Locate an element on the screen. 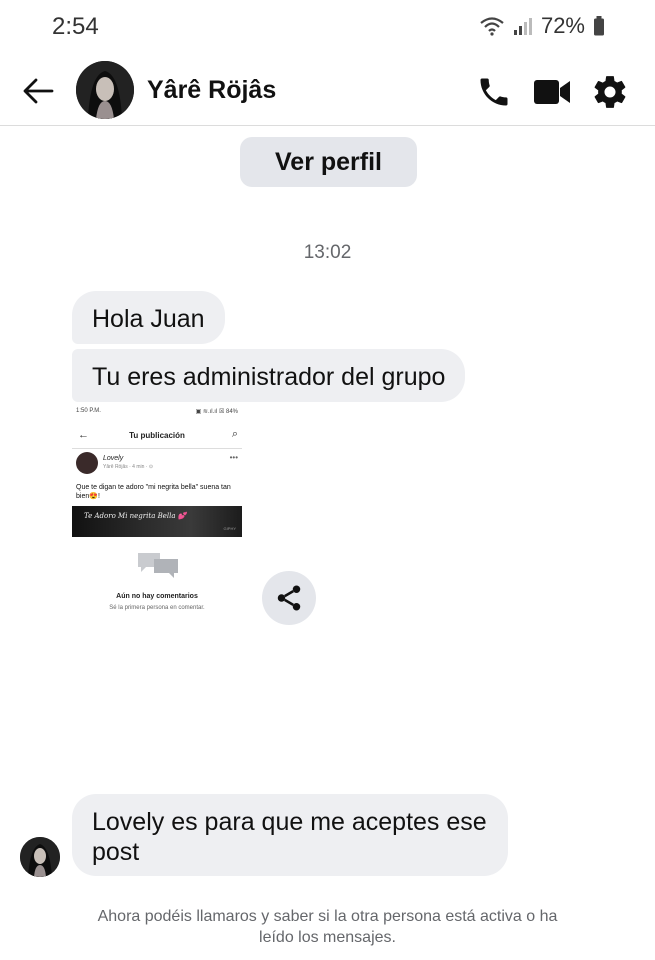 The image size is (655, 960). screenshot-post-banner: Te Adoro Mi negrita Bella 💕 GIPHY is located at coordinates (157, 521).